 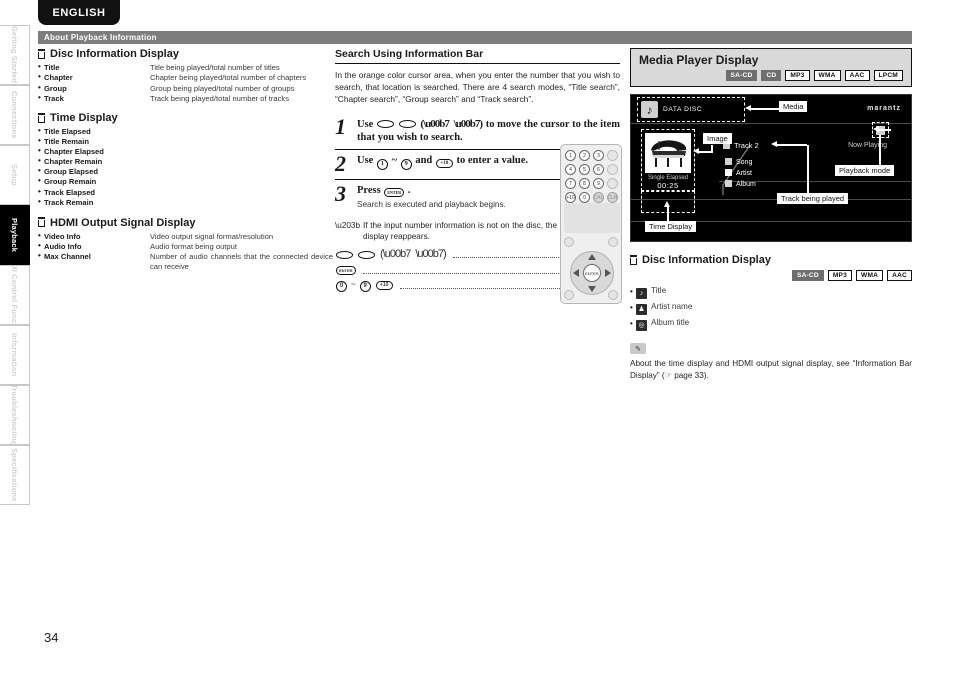 What do you see at coordinates (672, 306) in the screenshot?
I see `disc-information-item-label: Artist name` at bounding box center [672, 306].